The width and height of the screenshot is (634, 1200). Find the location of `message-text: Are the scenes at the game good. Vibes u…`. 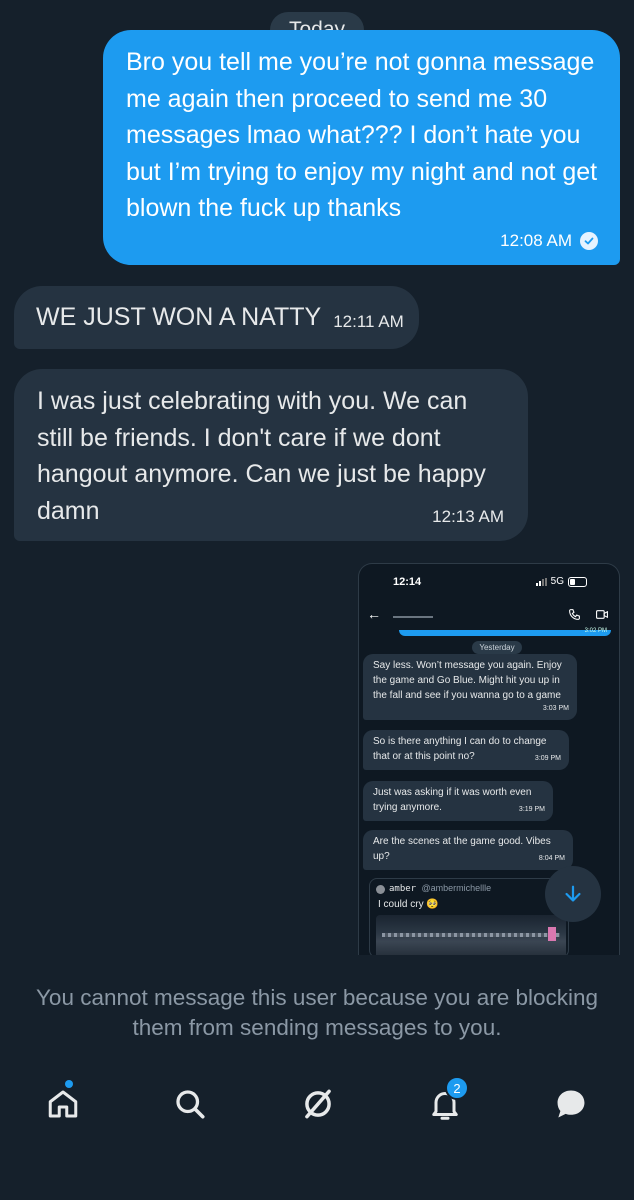

message-text: Are the scenes at the game good. Vibes u… is located at coordinates (462, 849).